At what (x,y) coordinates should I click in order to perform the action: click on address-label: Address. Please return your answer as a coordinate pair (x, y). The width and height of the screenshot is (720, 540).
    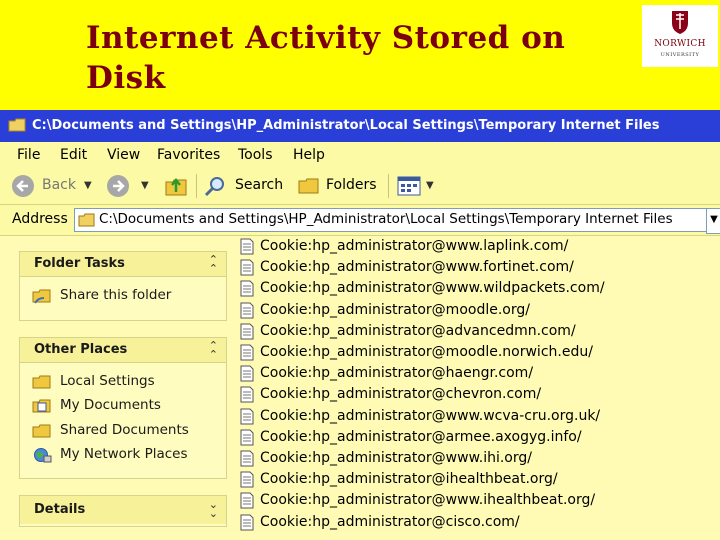
    Looking at the image, I should click on (40, 219).